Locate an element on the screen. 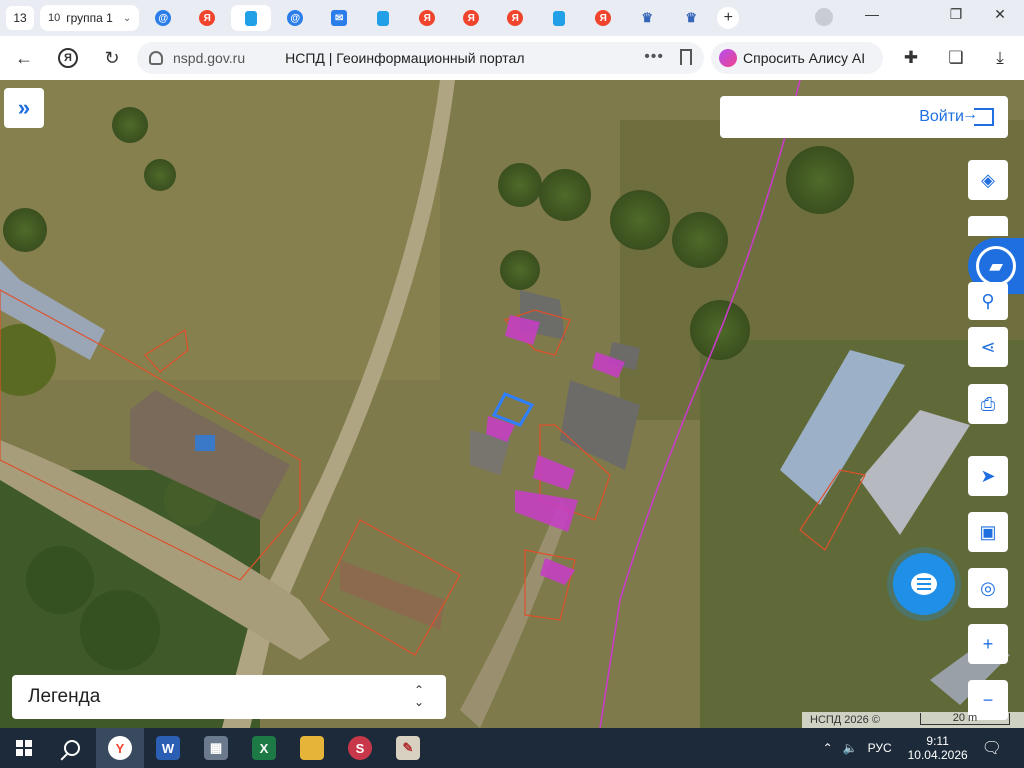 Image resolution: width=1024 pixels, height=768 pixels. tab-group: 10 группа 1 ⌄ is located at coordinates (90, 18).